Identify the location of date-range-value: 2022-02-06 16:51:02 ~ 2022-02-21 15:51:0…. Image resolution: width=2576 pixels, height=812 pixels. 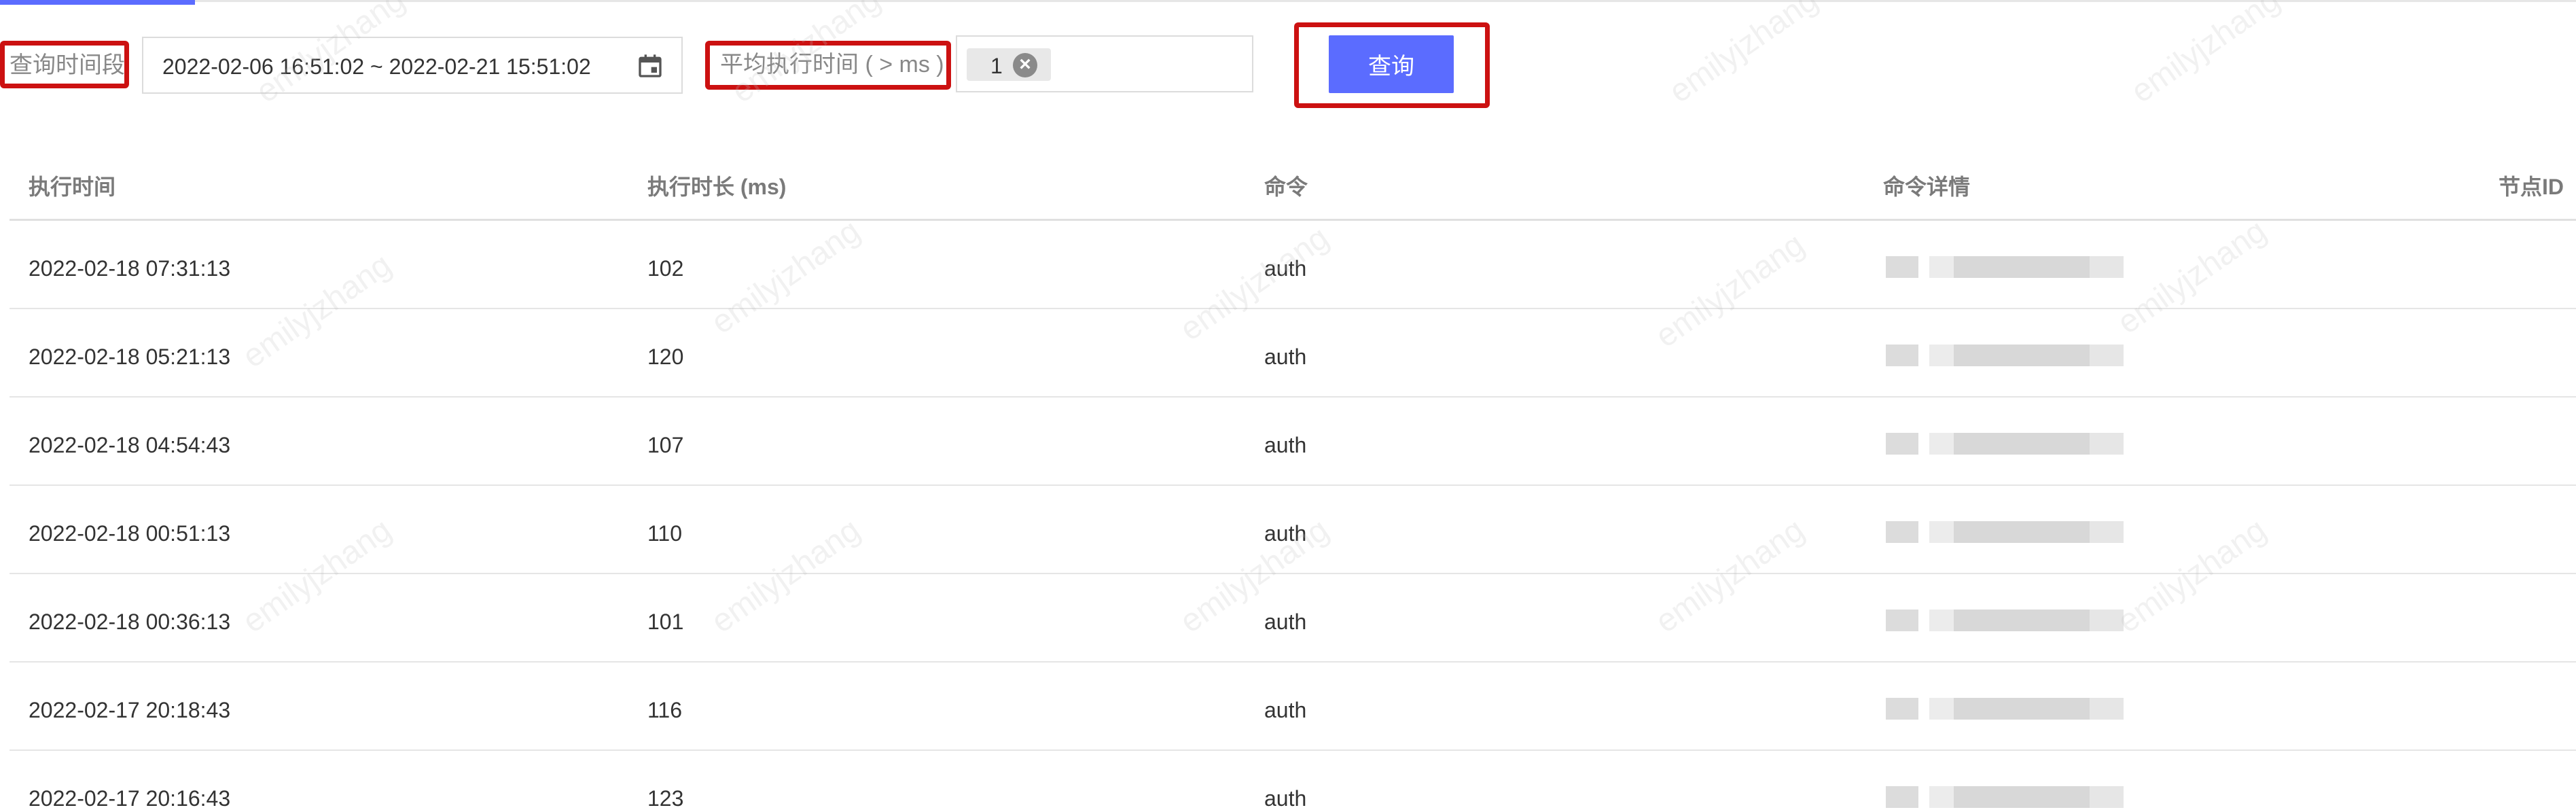
(376, 66).